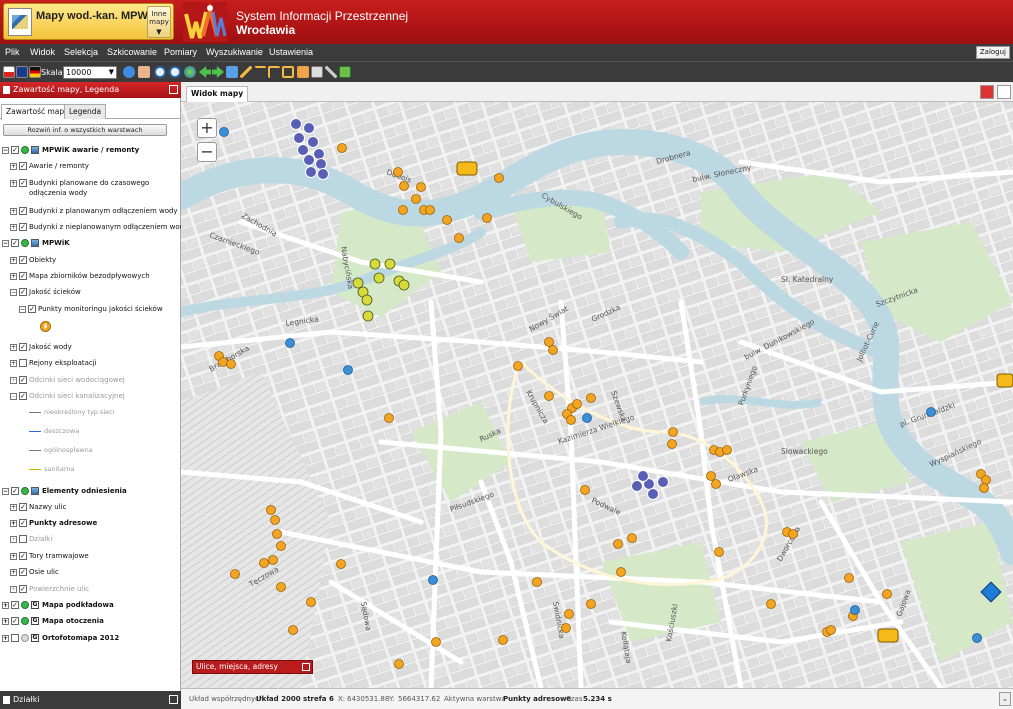  I want to click on chevron-down-icon: ⌄, so click(1005, 699).